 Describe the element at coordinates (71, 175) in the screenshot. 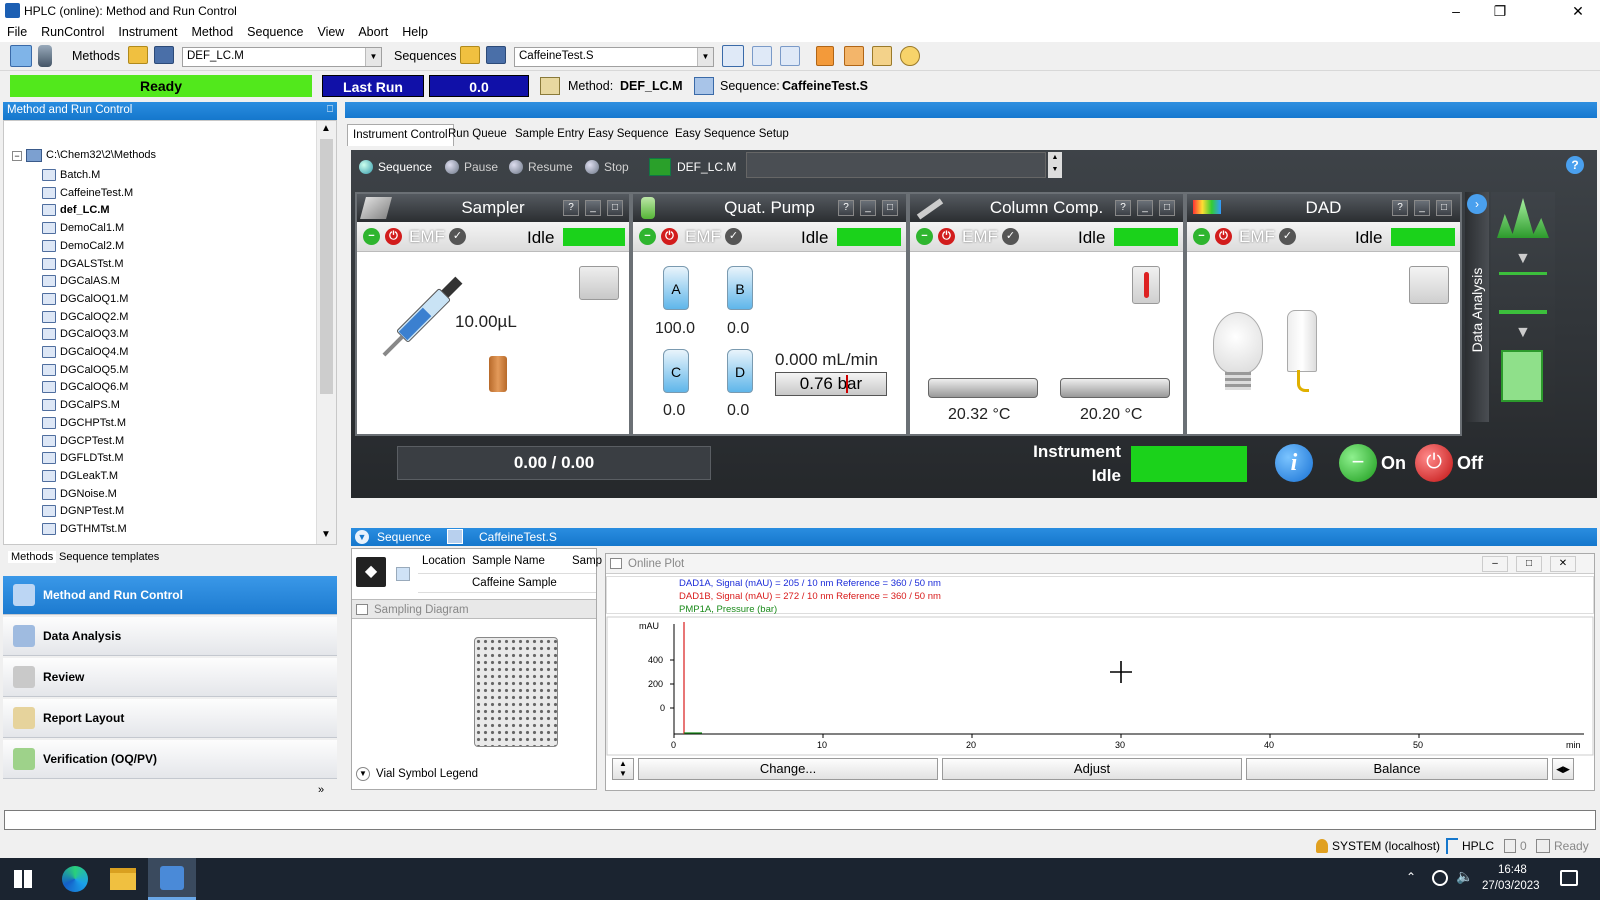

I see `tree-item: Batch.M` at that location.